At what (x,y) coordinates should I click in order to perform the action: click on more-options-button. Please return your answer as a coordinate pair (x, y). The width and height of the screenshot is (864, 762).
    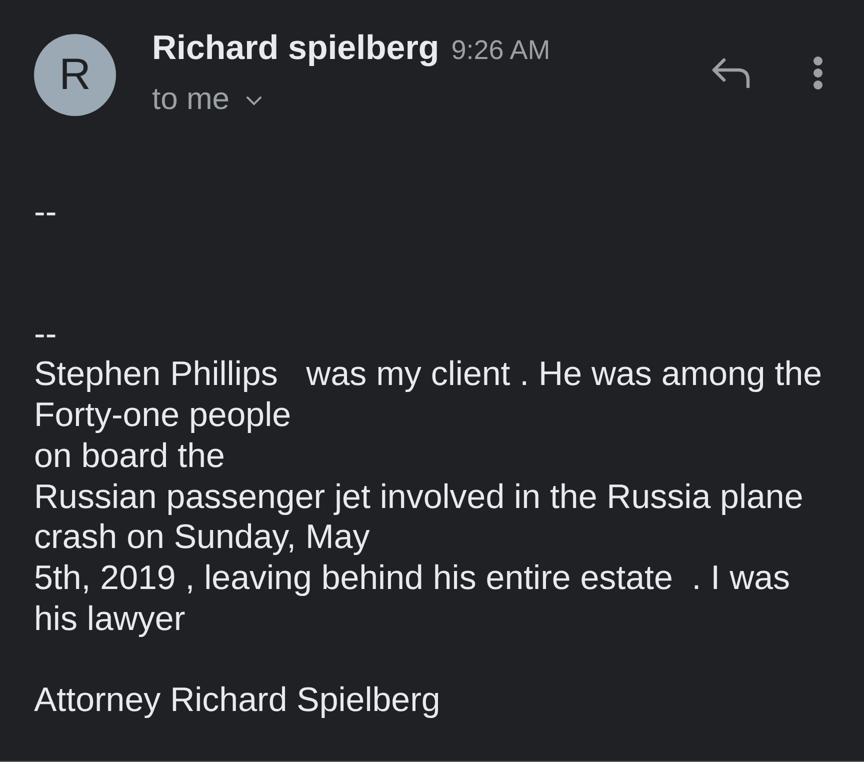
    Looking at the image, I should click on (818, 73).